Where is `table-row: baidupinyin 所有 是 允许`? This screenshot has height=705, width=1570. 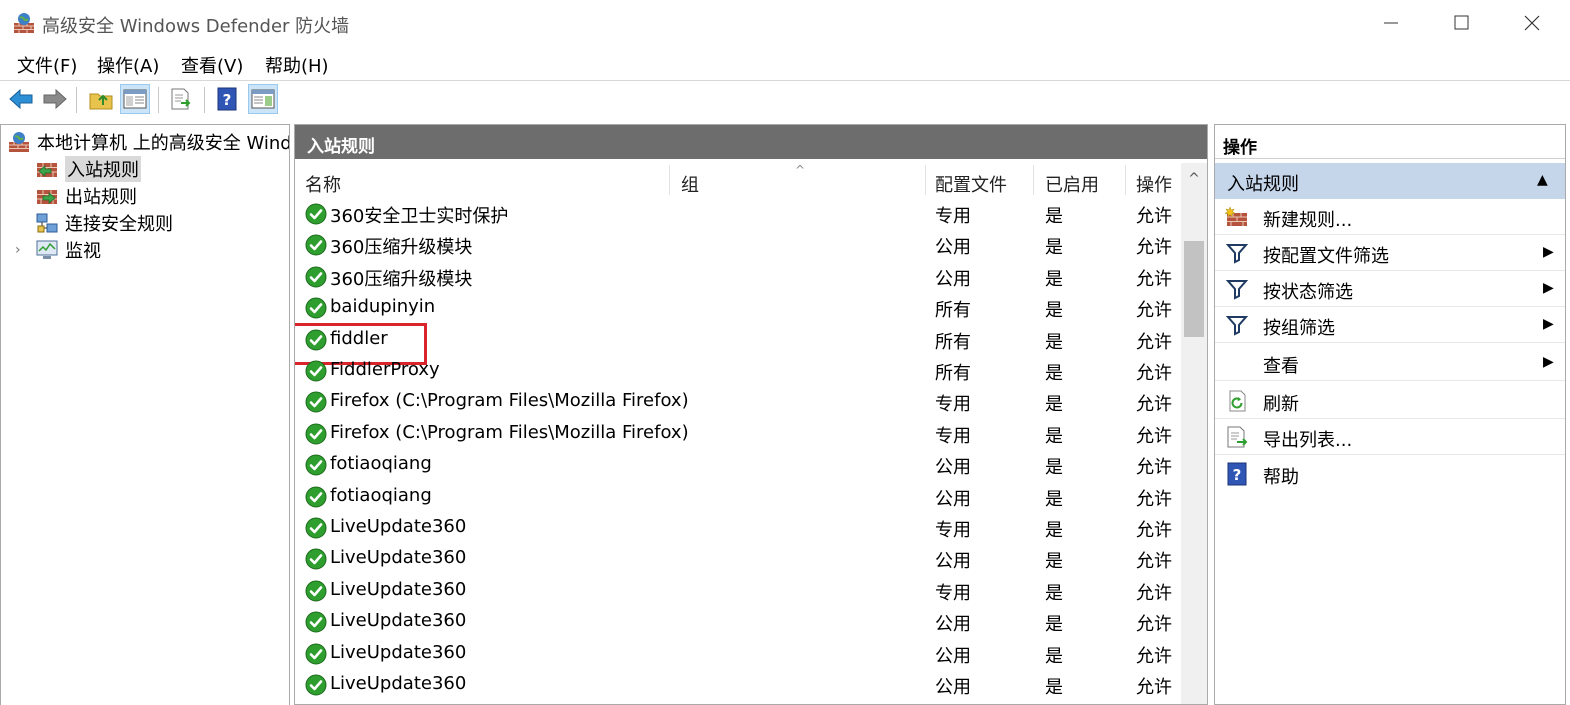 table-row: baidupinyin 所有 是 允许 is located at coordinates (738, 308).